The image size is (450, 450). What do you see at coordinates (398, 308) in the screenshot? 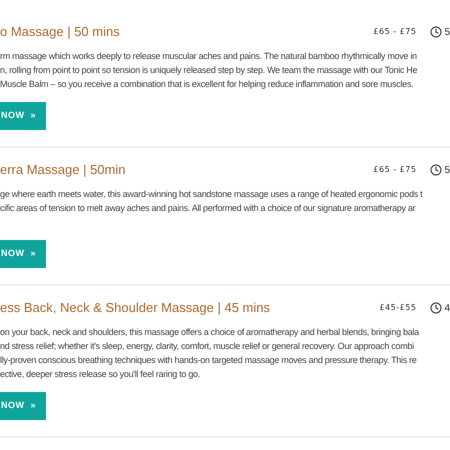
I see `price-range: £45-£55` at bounding box center [398, 308].